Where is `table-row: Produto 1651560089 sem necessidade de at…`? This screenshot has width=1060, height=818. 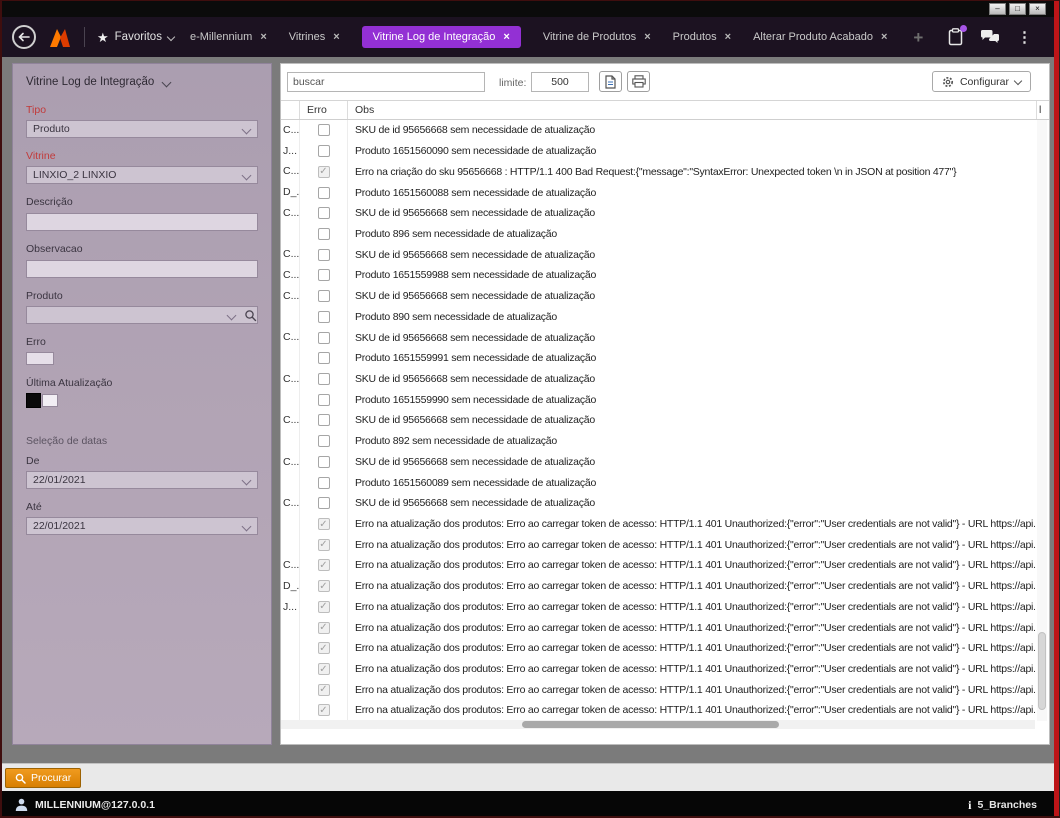
table-row: Produto 1651560089 sem necessidade de at… is located at coordinates (658, 482).